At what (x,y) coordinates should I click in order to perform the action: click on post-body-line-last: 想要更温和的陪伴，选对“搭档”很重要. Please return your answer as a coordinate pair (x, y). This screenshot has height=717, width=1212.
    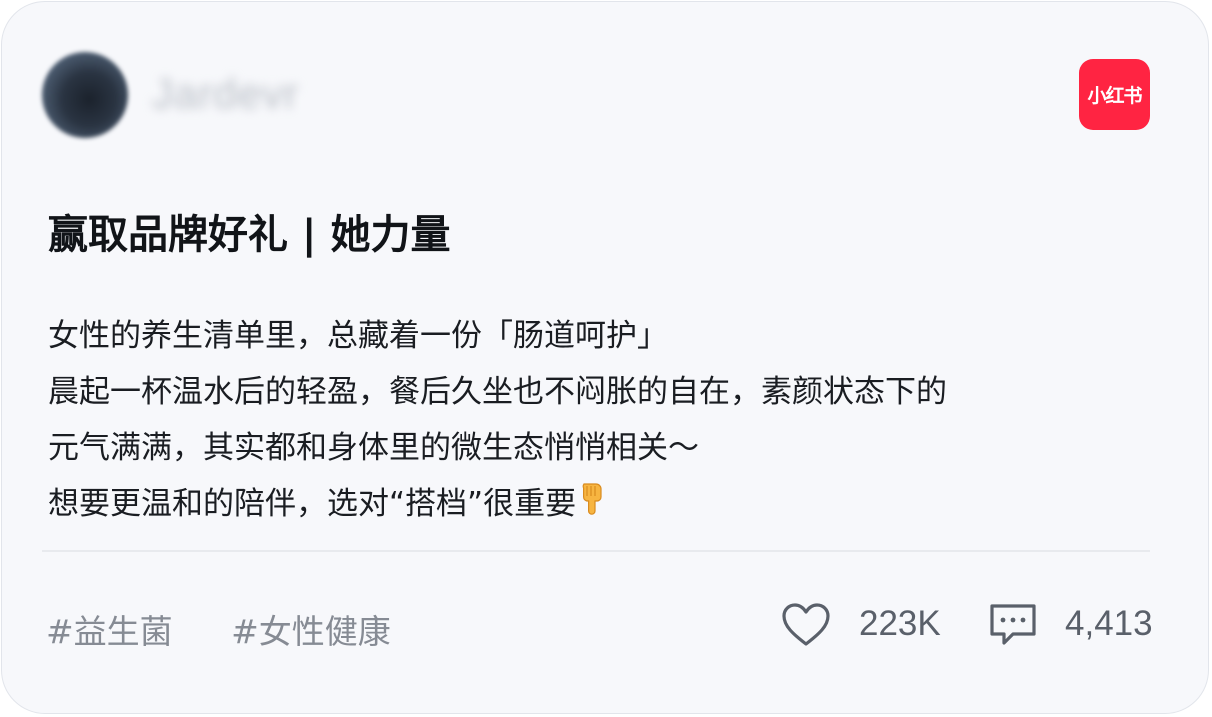
    Looking at the image, I should click on (603, 505).